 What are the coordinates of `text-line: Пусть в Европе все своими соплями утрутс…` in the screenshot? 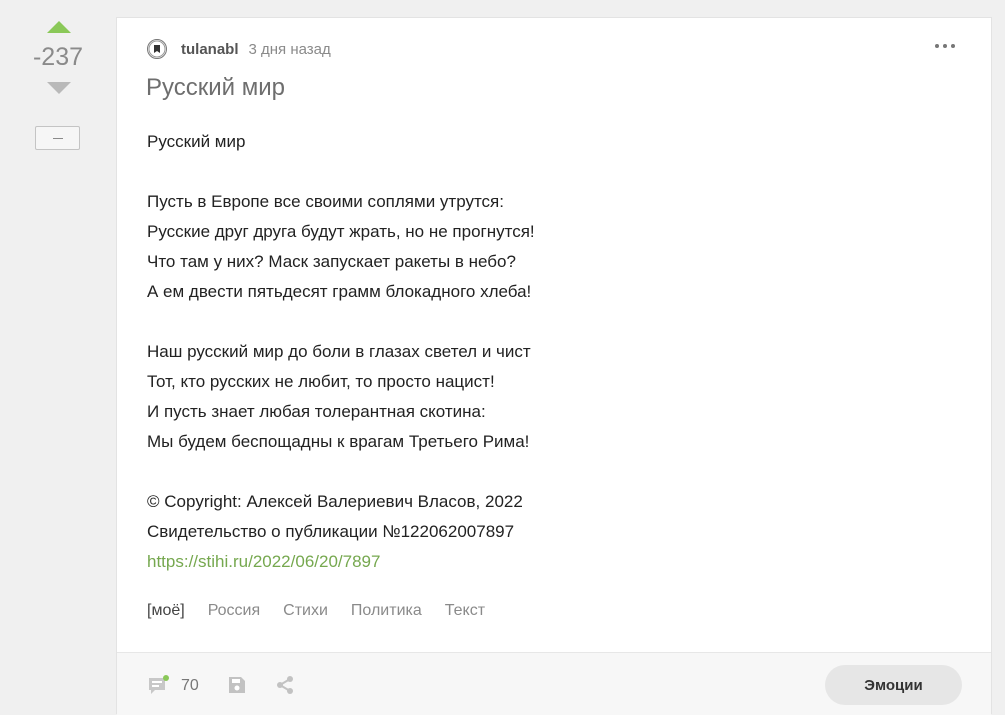 It's located at (325, 201).